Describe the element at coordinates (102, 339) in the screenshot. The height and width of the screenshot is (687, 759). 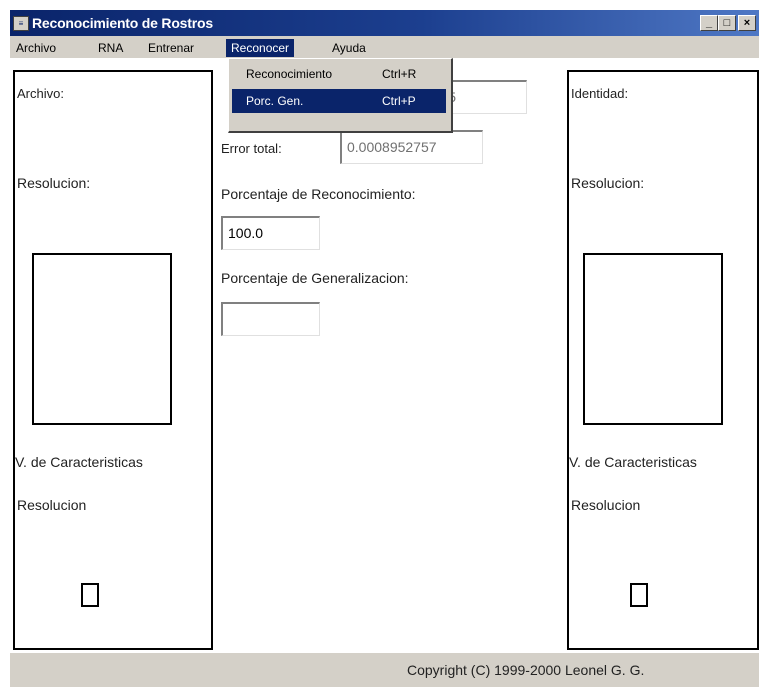
I see `input-image-frame` at that location.